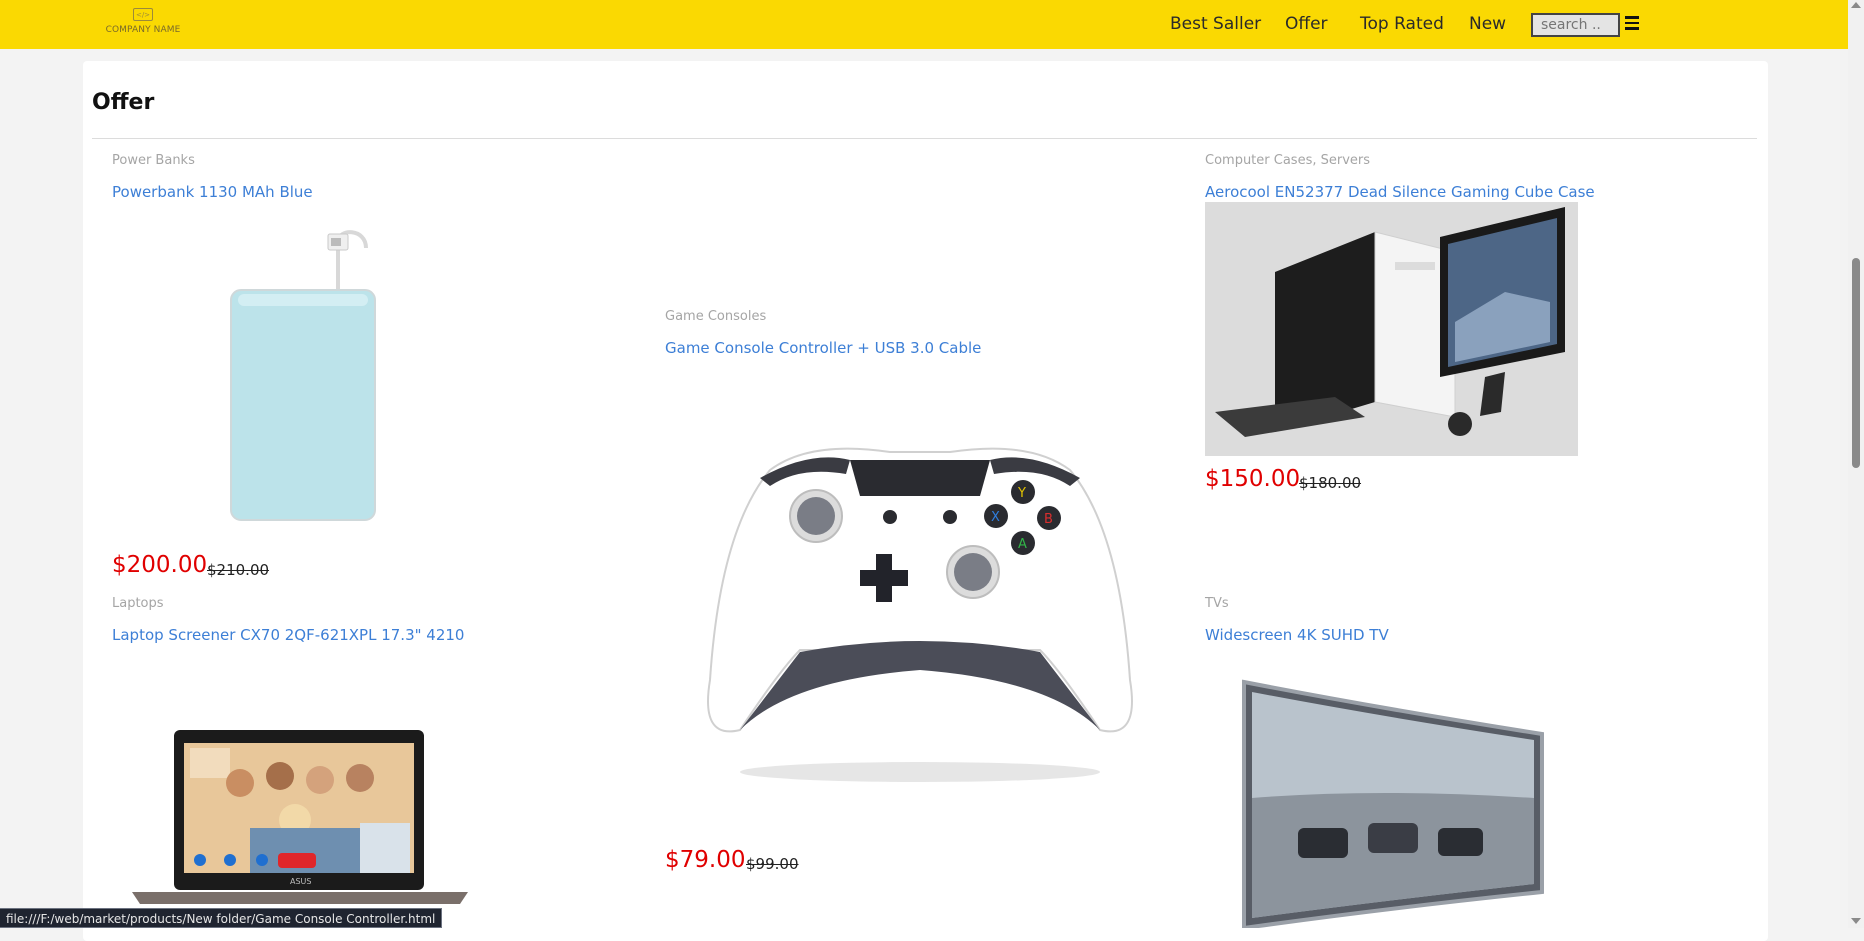 The width and height of the screenshot is (1864, 941). Describe the element at coordinates (238, 570) in the screenshot. I see `product-old-price: $210.00` at that location.